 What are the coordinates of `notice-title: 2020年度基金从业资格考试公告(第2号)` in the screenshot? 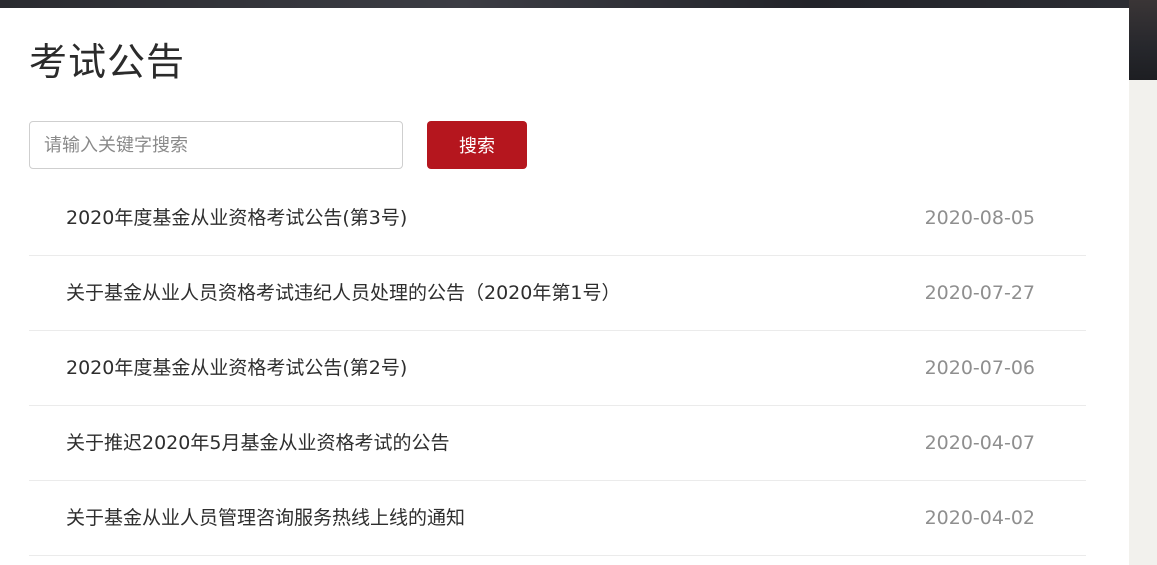 It's located at (236, 368).